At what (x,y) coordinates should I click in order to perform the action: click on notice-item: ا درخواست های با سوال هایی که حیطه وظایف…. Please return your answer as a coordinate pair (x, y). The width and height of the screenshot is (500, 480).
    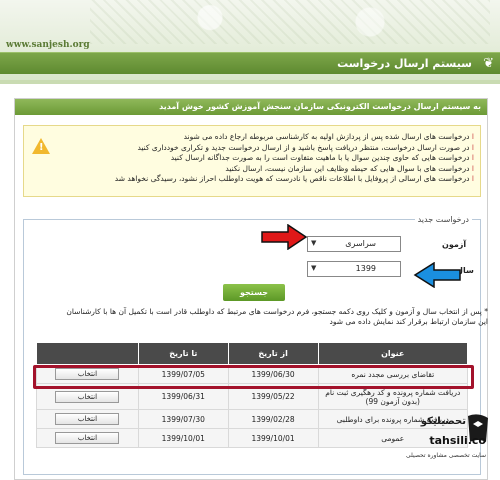
    Looking at the image, I should click on (349, 168).